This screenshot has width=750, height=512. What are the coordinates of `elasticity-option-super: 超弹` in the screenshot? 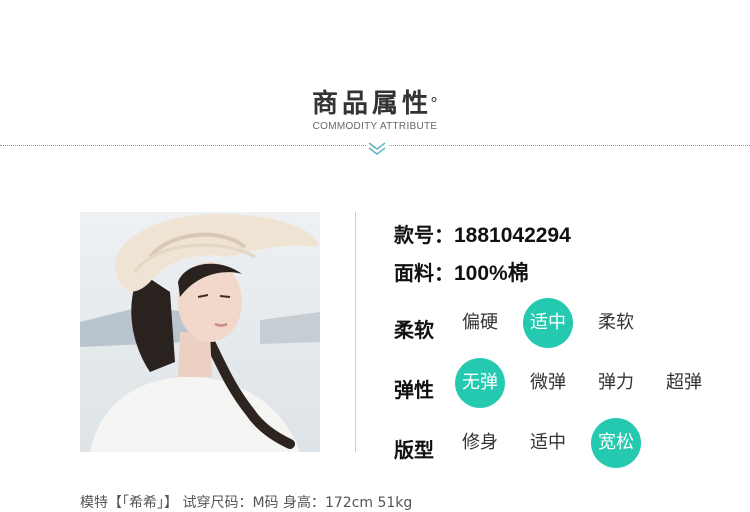 It's located at (684, 382).